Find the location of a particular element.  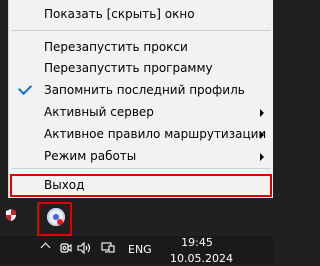

menu-item-label: Показать [скрыть] окно is located at coordinates (119, 14).